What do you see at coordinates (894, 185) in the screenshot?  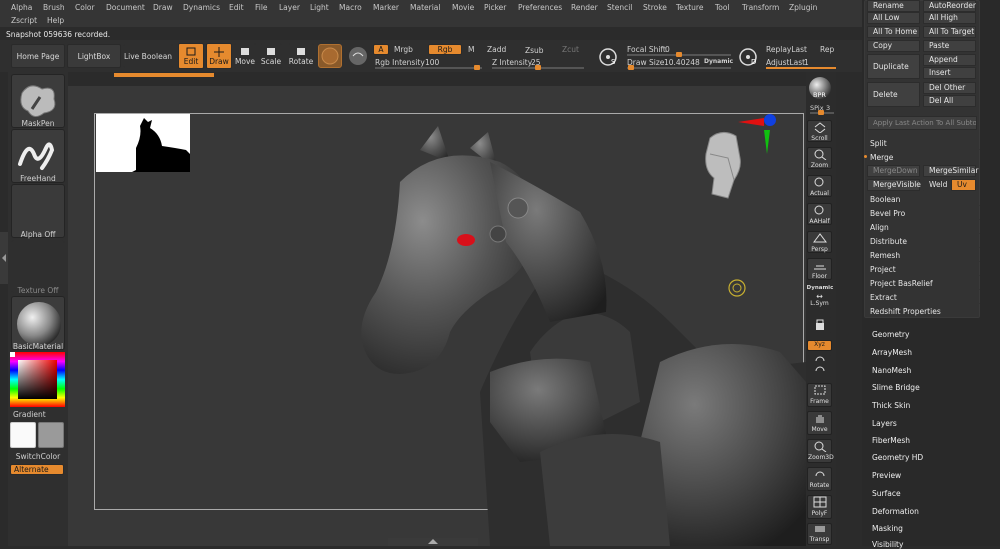 I see `merge-visible-button: MergeVisible` at bounding box center [894, 185].